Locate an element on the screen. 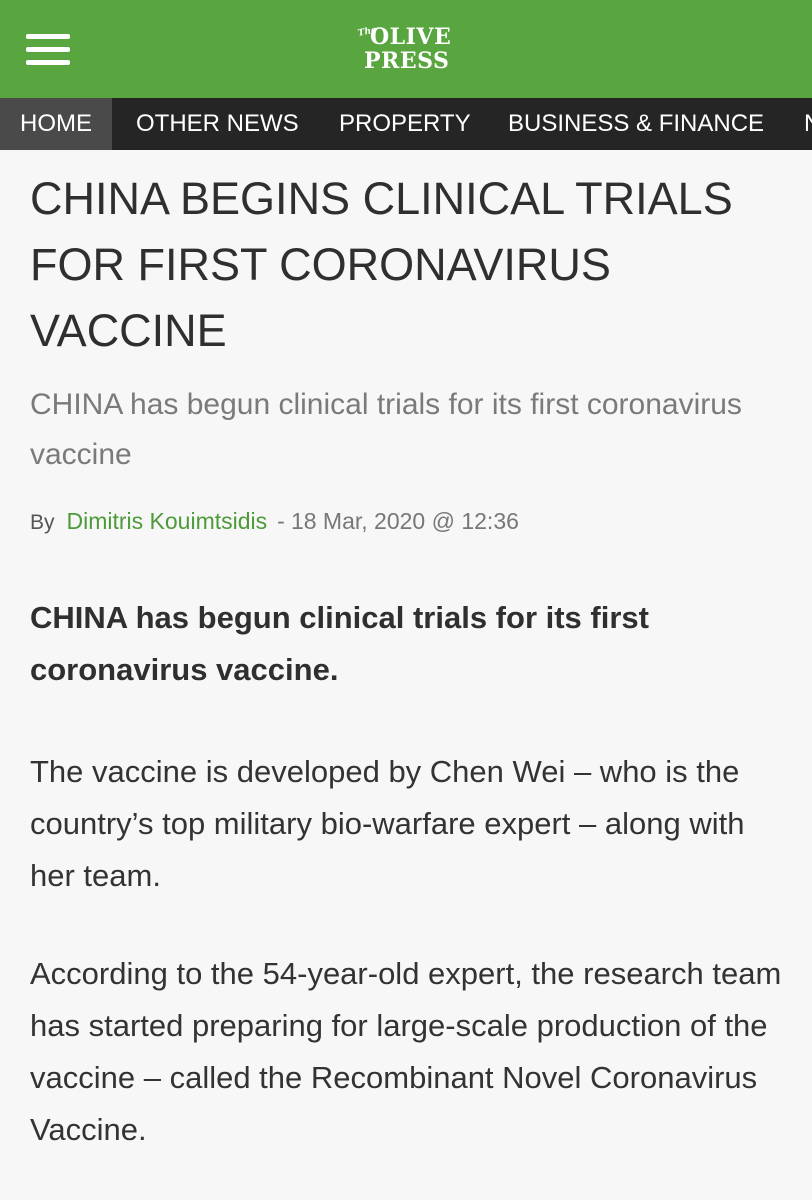 Image resolution: width=812 pixels, height=1200 pixels. logo-press: PRESS is located at coordinates (407, 61).